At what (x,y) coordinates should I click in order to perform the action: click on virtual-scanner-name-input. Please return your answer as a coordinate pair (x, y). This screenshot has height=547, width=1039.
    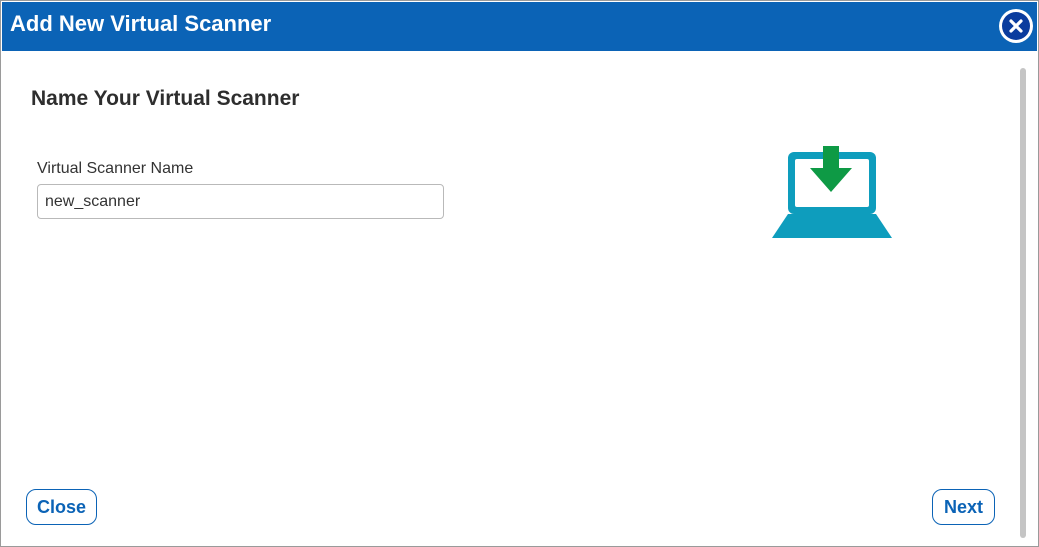
    Looking at the image, I should click on (240, 201).